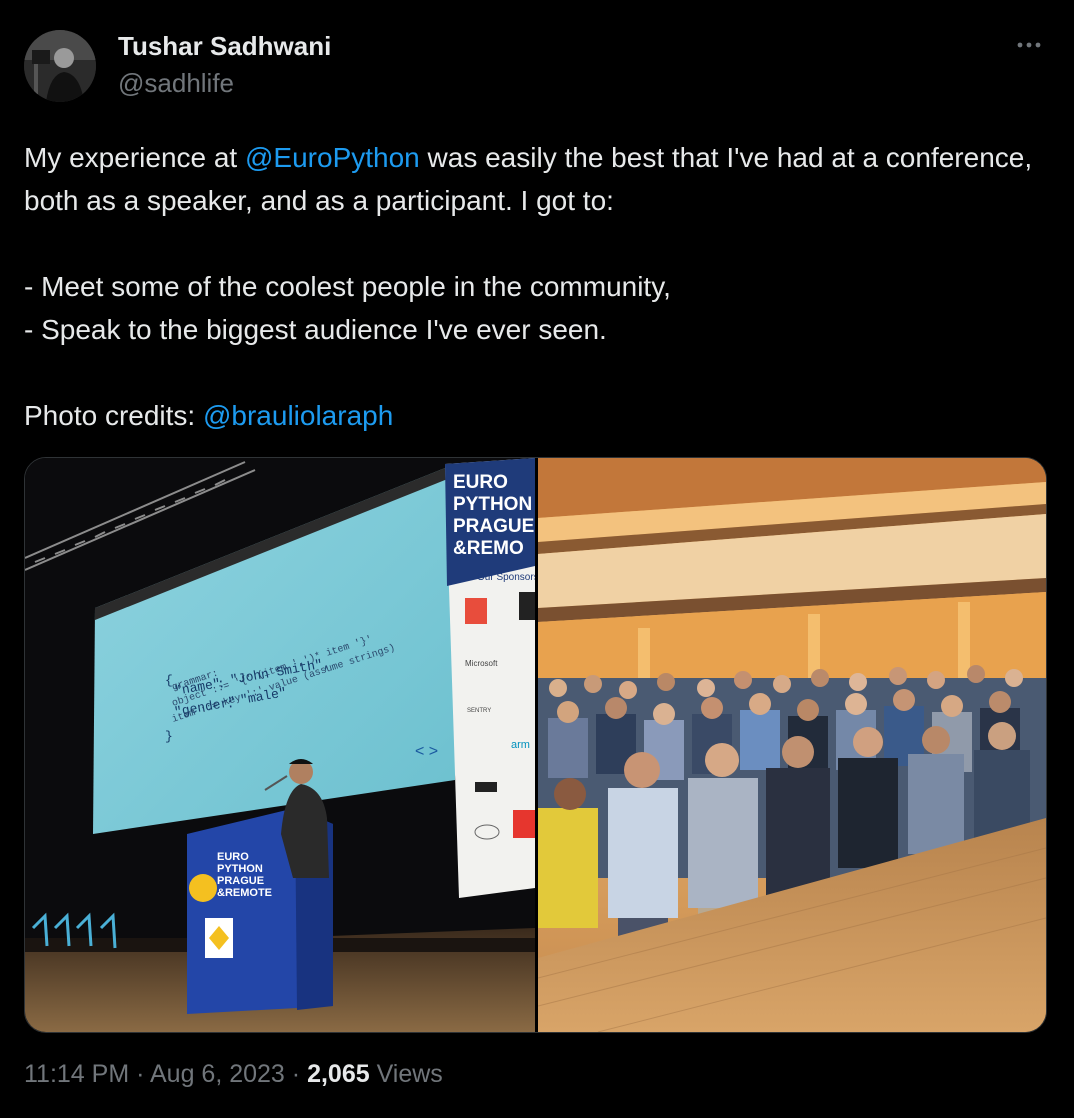  Describe the element at coordinates (493, 526) in the screenshot. I see `banner-line-3: PRAGUE` at that location.